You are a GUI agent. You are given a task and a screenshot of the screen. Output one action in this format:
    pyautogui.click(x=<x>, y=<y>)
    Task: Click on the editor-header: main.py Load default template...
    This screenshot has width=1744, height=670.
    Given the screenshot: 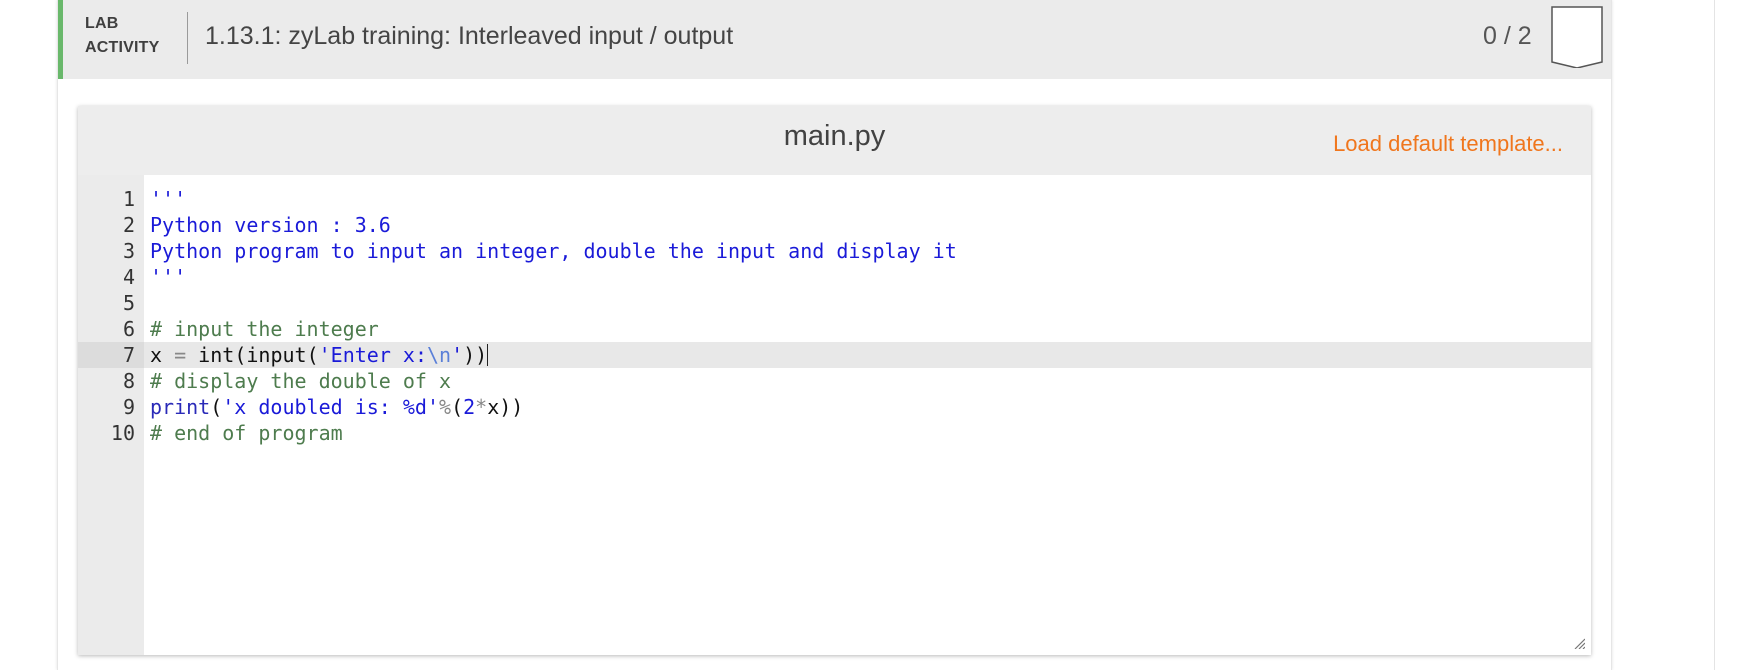 What is the action you would take?
    pyautogui.click(x=834, y=140)
    